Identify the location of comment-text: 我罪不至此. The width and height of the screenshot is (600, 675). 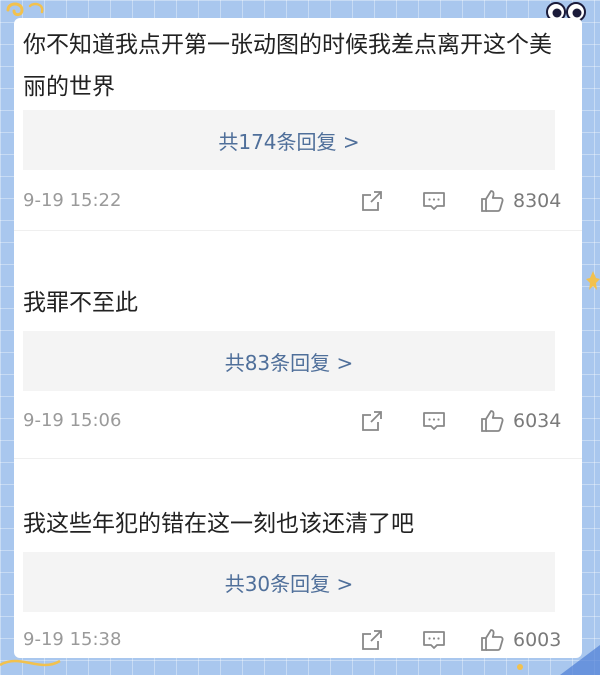
(80, 303).